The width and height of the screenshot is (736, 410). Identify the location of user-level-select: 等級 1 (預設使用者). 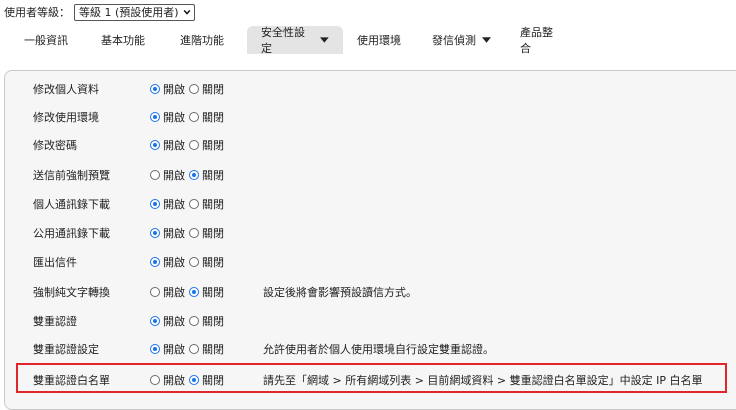
(134, 12).